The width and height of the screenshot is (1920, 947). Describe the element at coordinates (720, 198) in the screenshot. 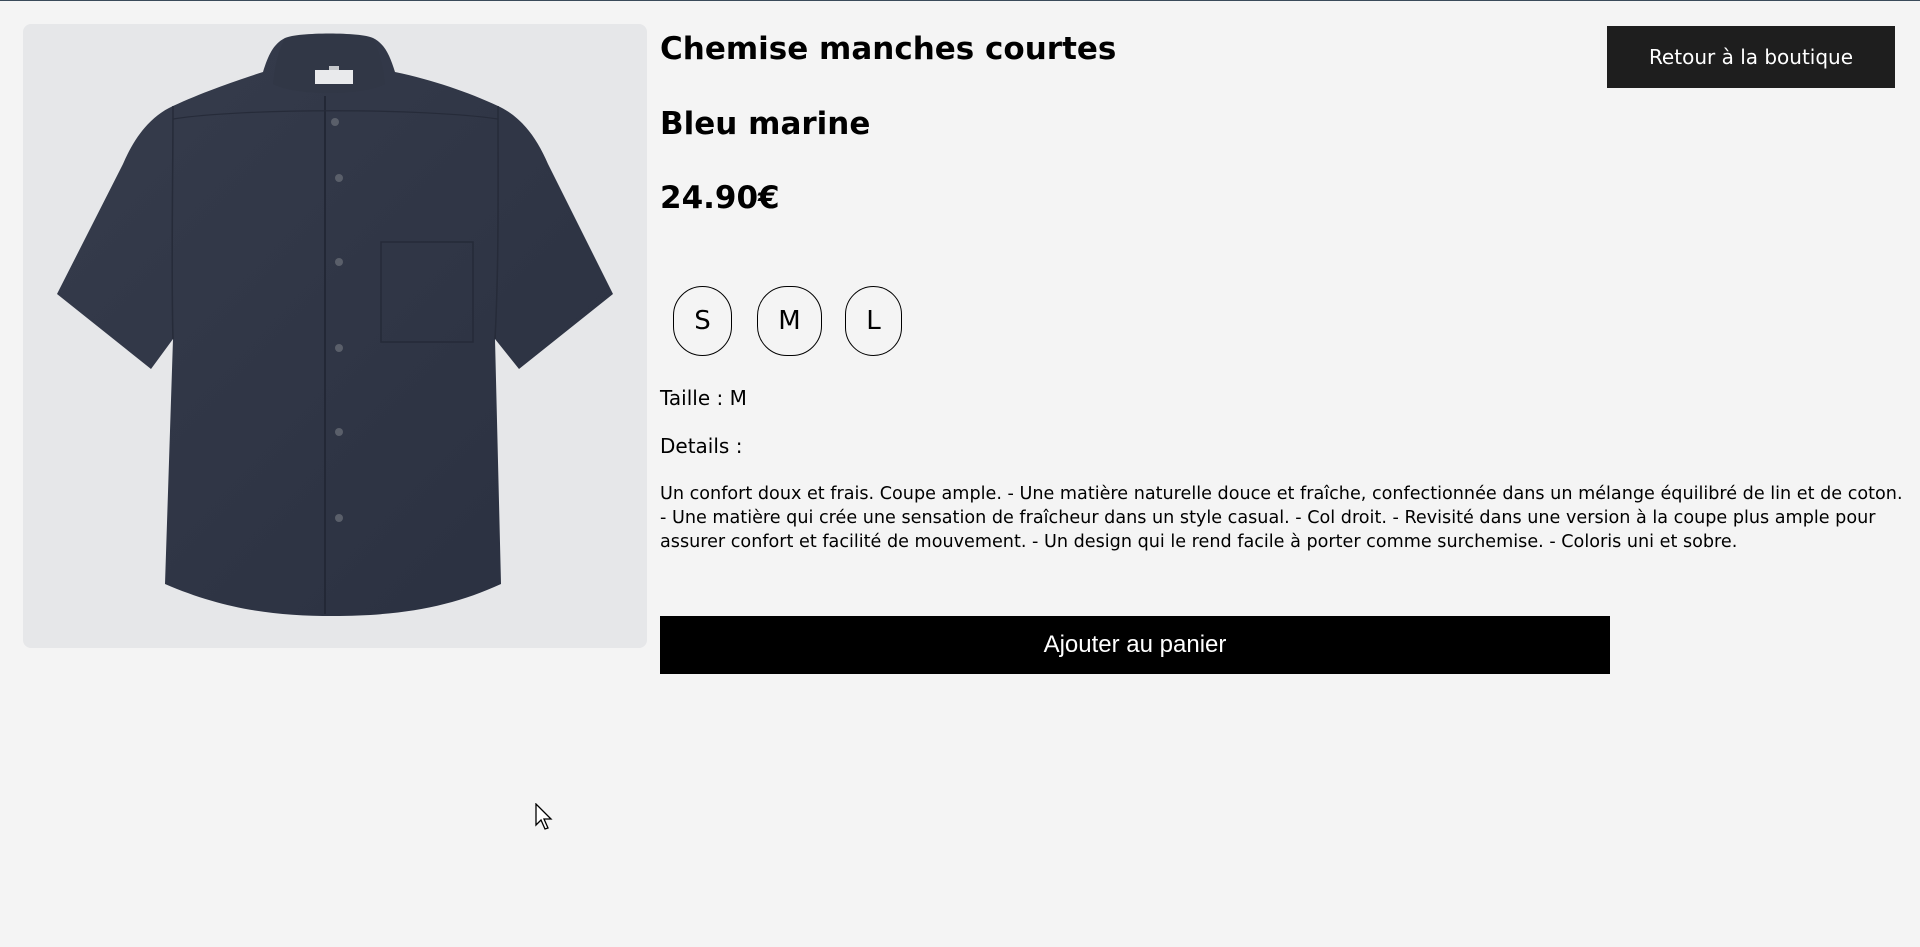

I see `product-price: 24.90€` at that location.